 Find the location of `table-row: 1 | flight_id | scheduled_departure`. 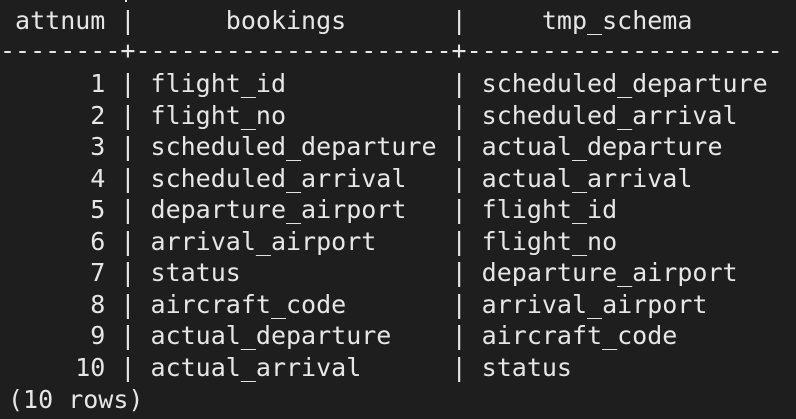

table-row: 1 | flight_id | scheduled_departure is located at coordinates (384, 84).